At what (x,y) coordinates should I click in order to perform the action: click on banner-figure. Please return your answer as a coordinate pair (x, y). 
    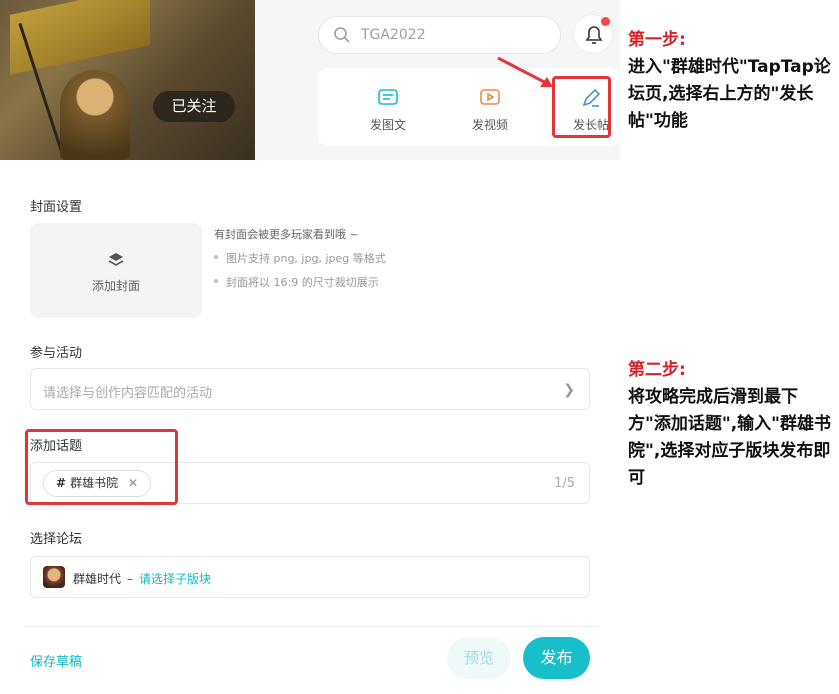
    Looking at the image, I should click on (95, 115).